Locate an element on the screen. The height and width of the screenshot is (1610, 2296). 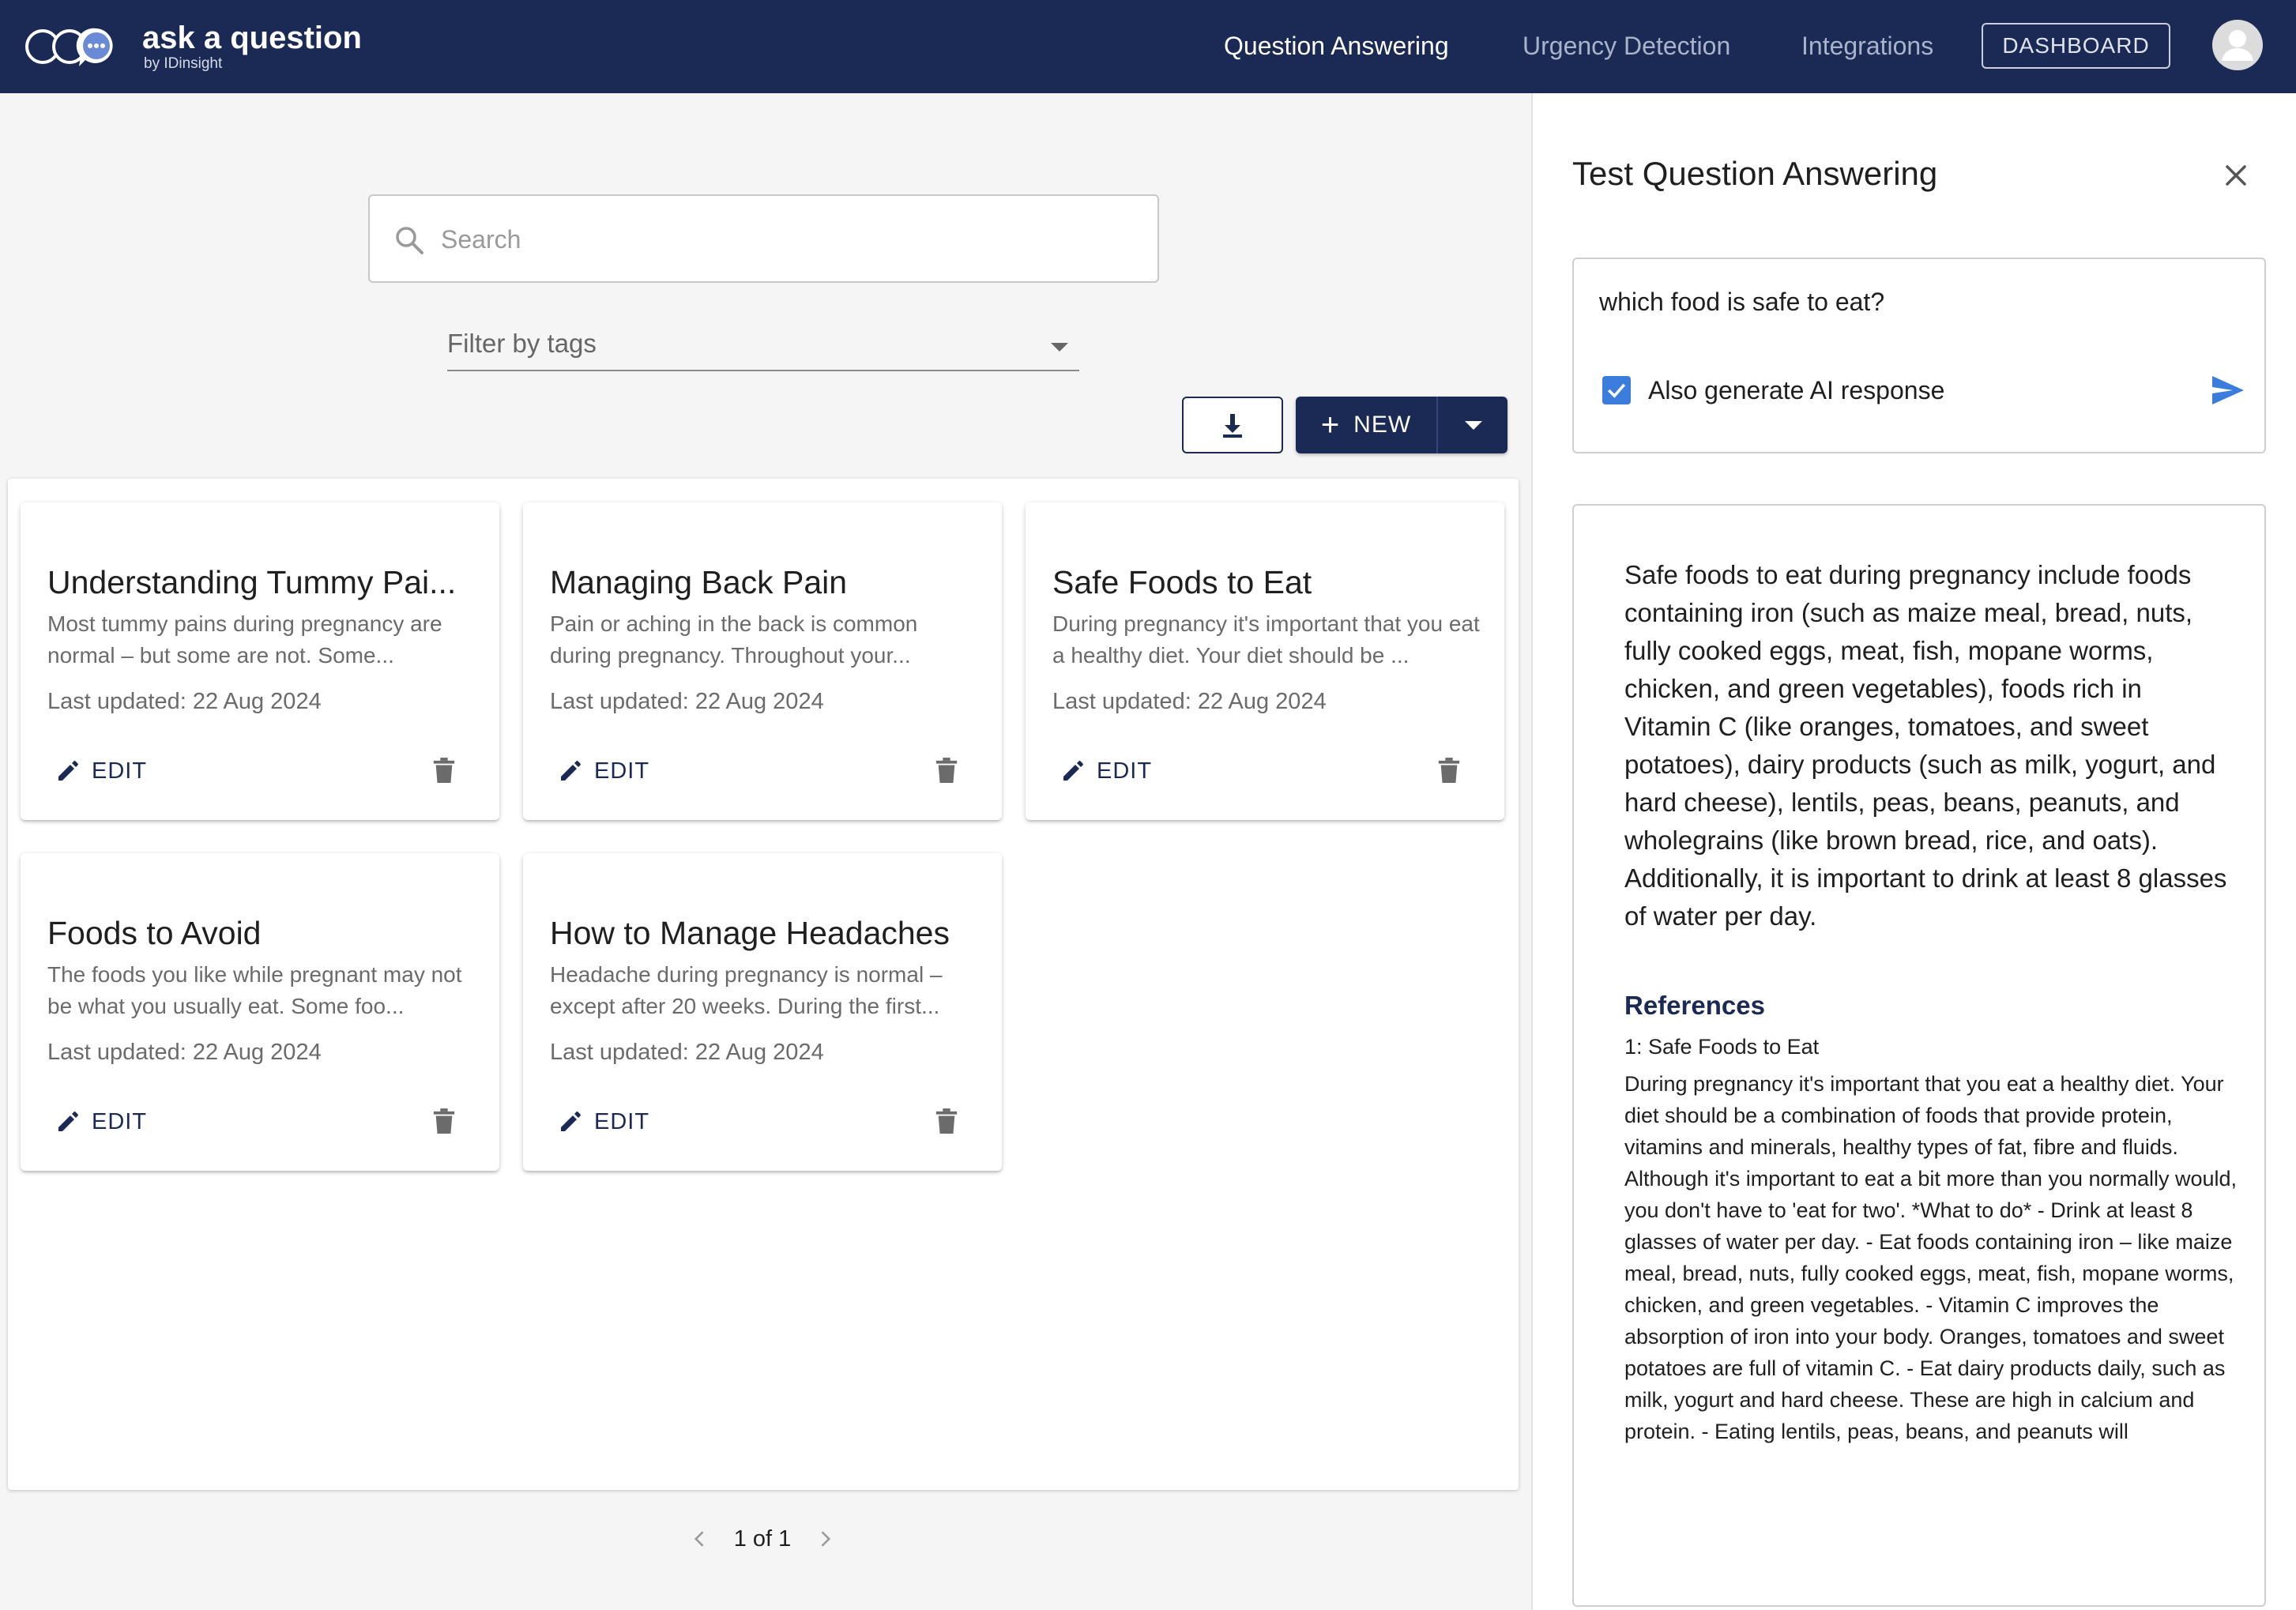
question-input: which food is safe to eat? is located at coordinates (1741, 302).